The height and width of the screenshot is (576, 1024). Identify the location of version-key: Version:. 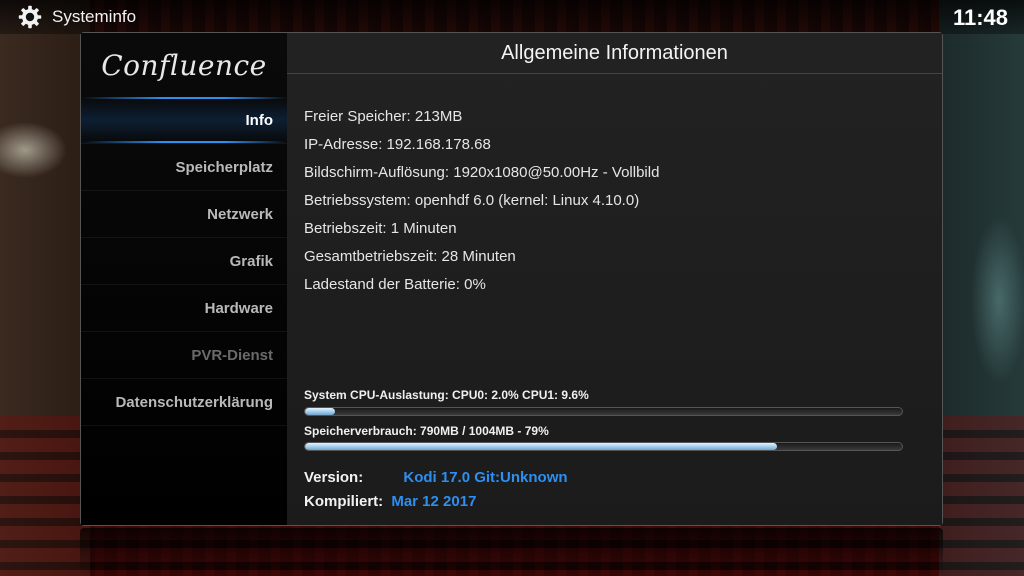
(334, 477).